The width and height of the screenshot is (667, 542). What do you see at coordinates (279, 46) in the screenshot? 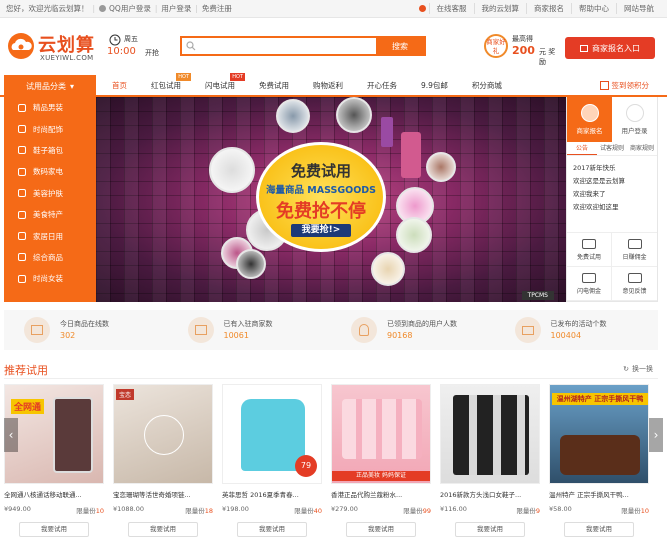
I see `search-input` at bounding box center [279, 46].